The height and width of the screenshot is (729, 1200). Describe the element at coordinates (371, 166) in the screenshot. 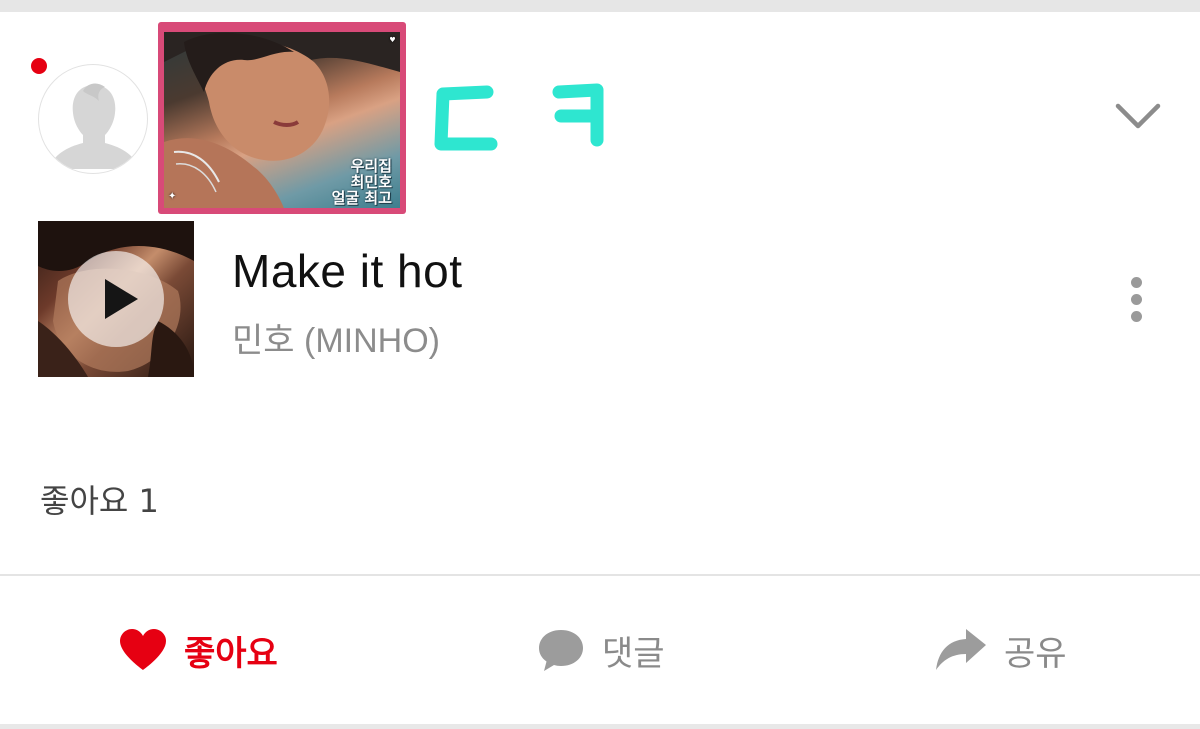

I see `sticker-caption-line: 우리집` at that location.